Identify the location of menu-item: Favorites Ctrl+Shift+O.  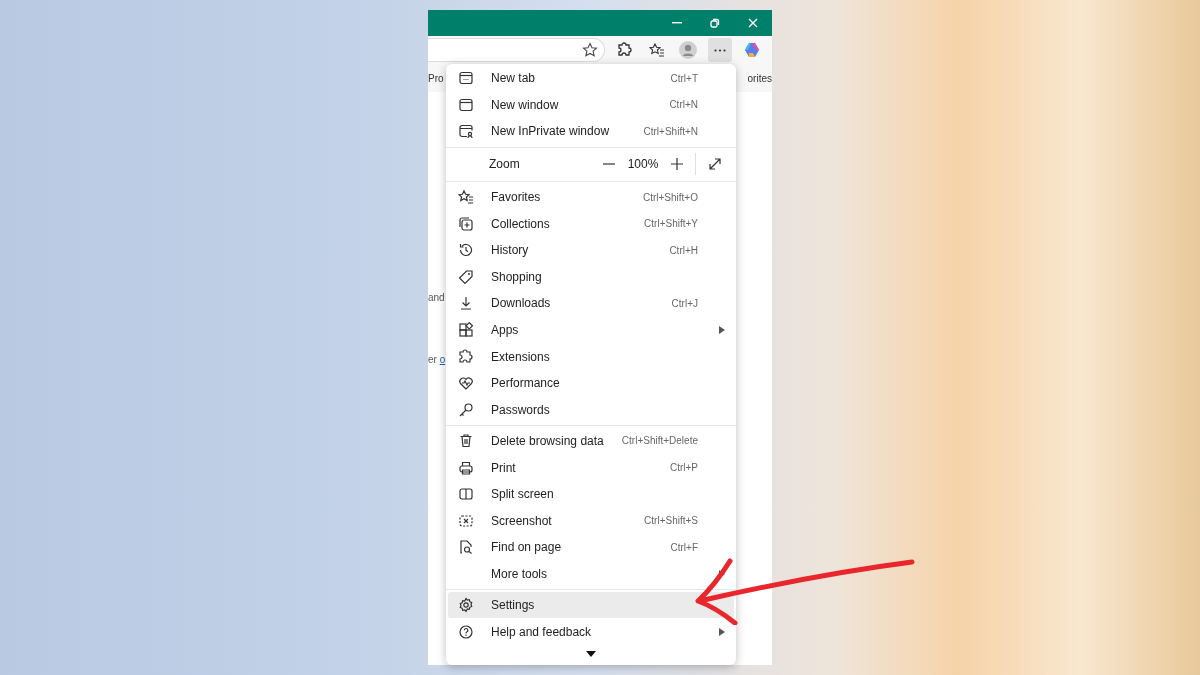
(591, 197).